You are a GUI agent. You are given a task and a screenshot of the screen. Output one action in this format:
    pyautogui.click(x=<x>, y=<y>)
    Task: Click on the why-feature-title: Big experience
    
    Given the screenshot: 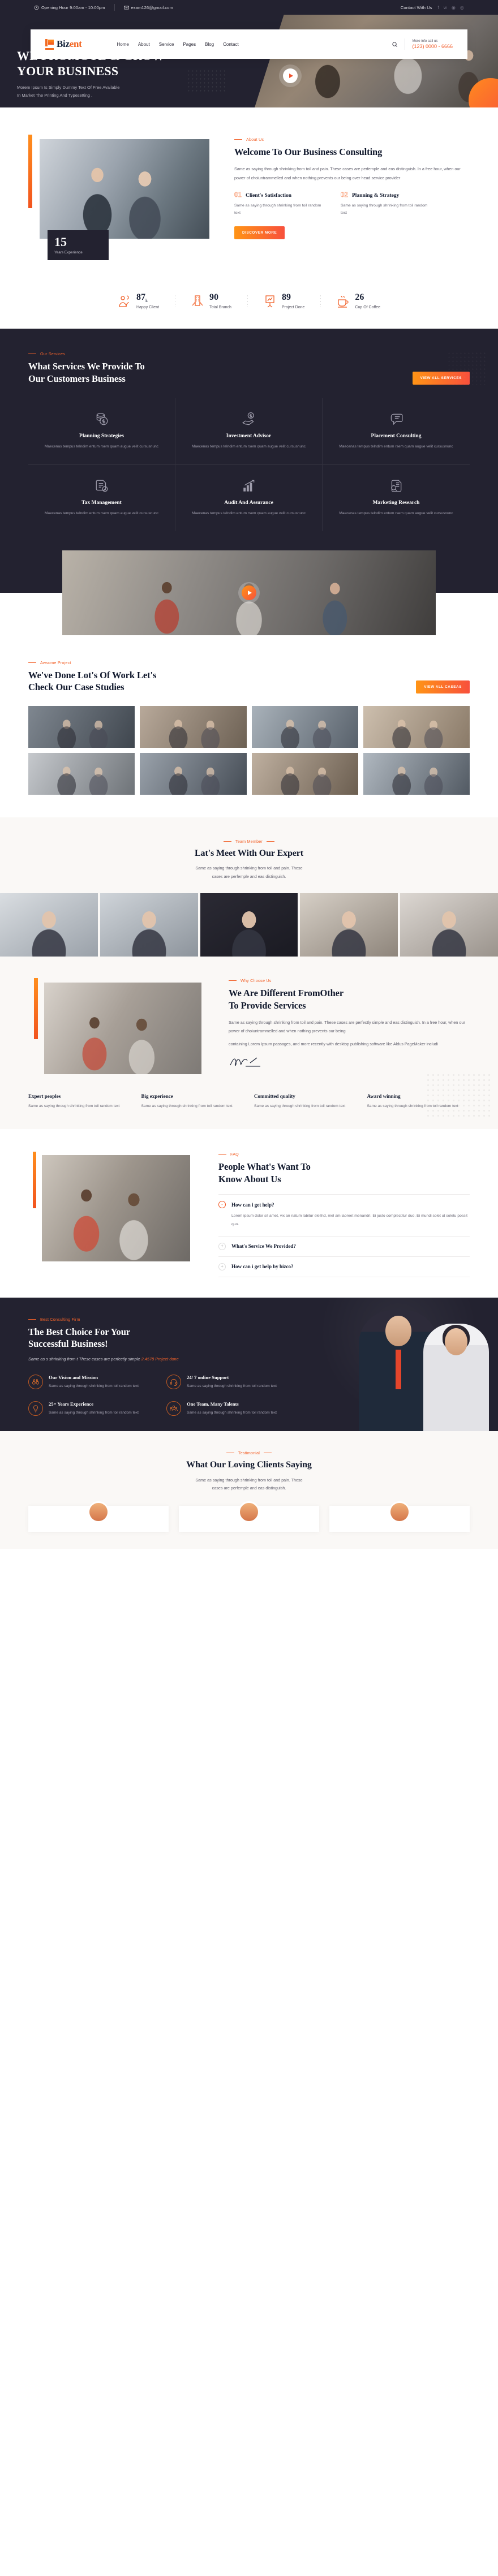 What is the action you would take?
    pyautogui.click(x=157, y=1096)
    